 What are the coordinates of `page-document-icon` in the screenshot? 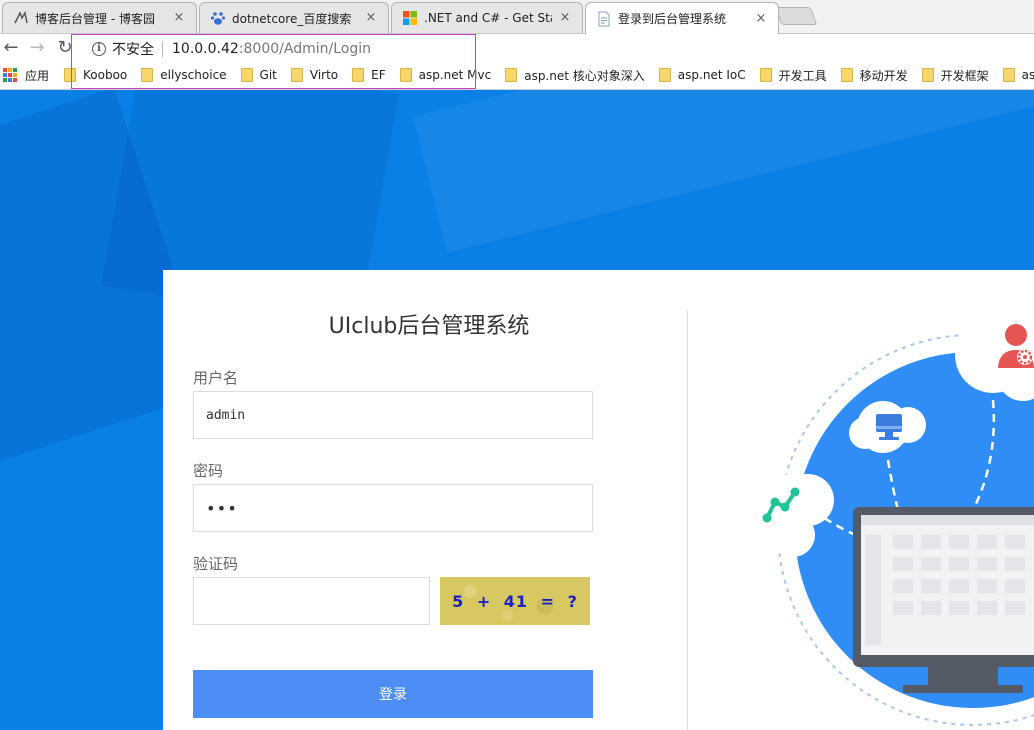 It's located at (604, 19).